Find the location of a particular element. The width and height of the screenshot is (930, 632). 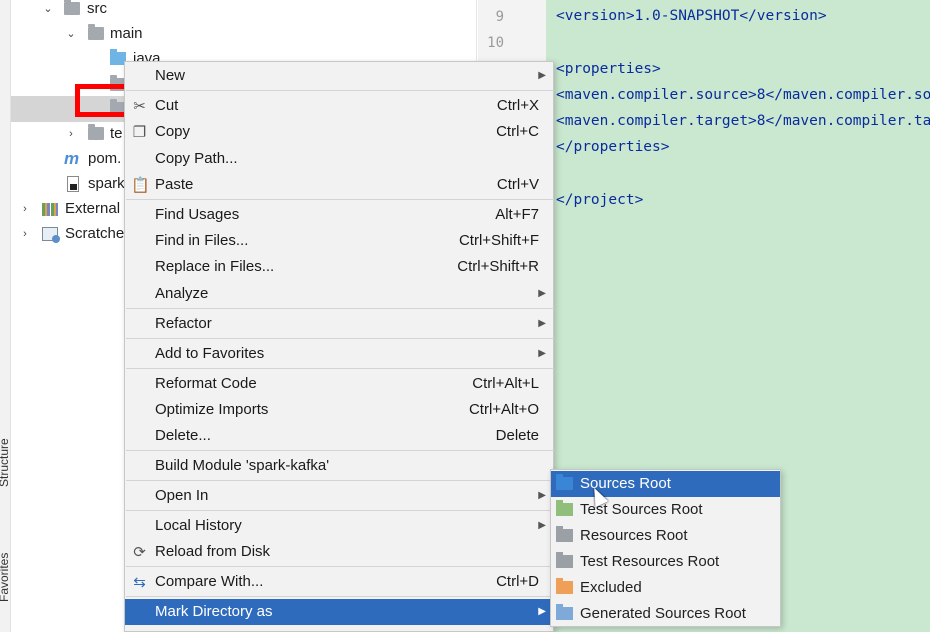

code-line: </project> is located at coordinates (600, 200).